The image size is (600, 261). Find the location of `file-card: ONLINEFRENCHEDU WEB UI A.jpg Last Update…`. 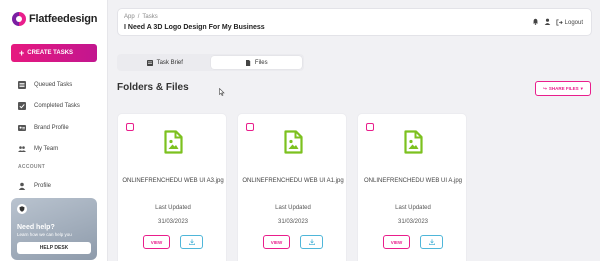

file-card: ONLINEFRENCHEDU WEB UI A.jpg Last Update… is located at coordinates (412, 187).